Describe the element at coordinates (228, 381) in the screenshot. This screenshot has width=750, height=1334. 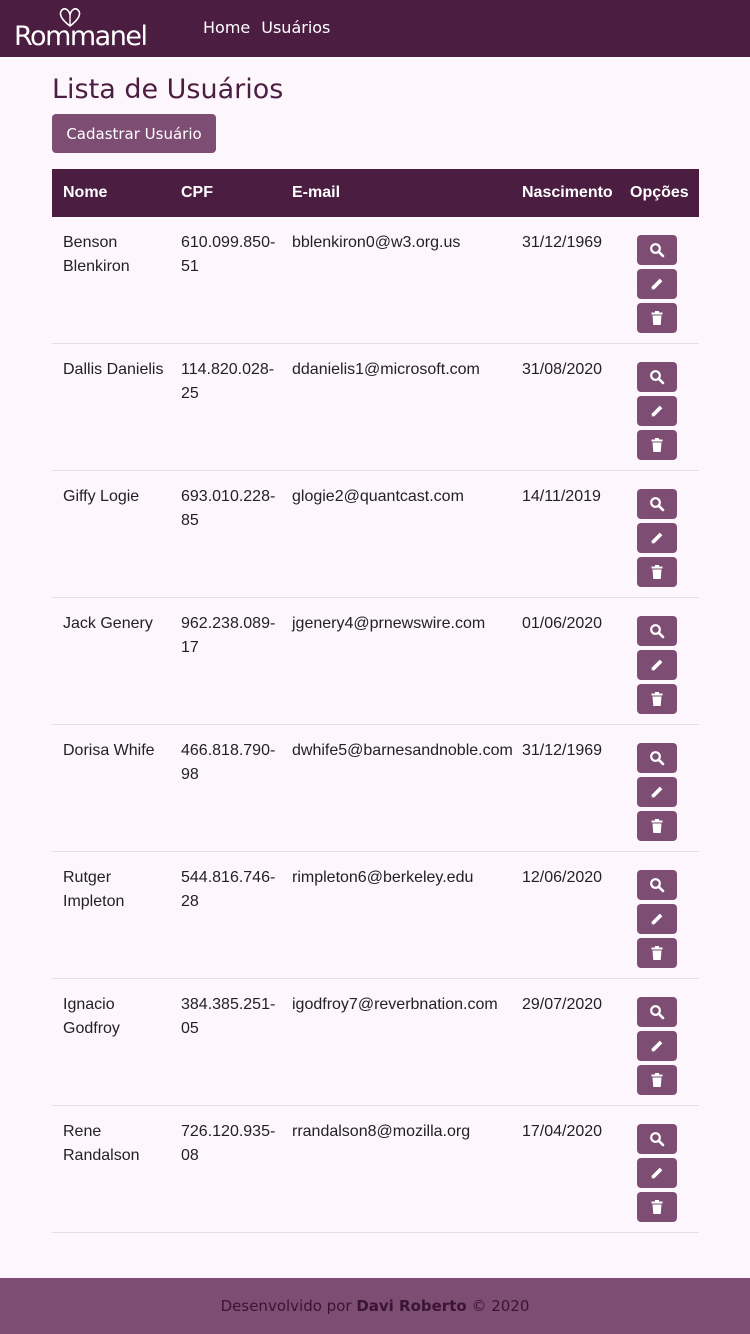
I see `cell-cpf: 114.820.028-25` at that location.